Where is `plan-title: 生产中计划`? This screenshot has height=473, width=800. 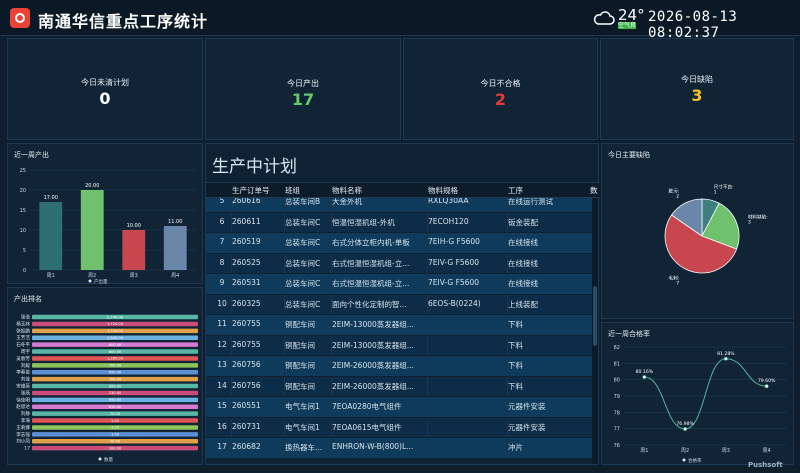
plan-title: 生产中计划 is located at coordinates (254, 167).